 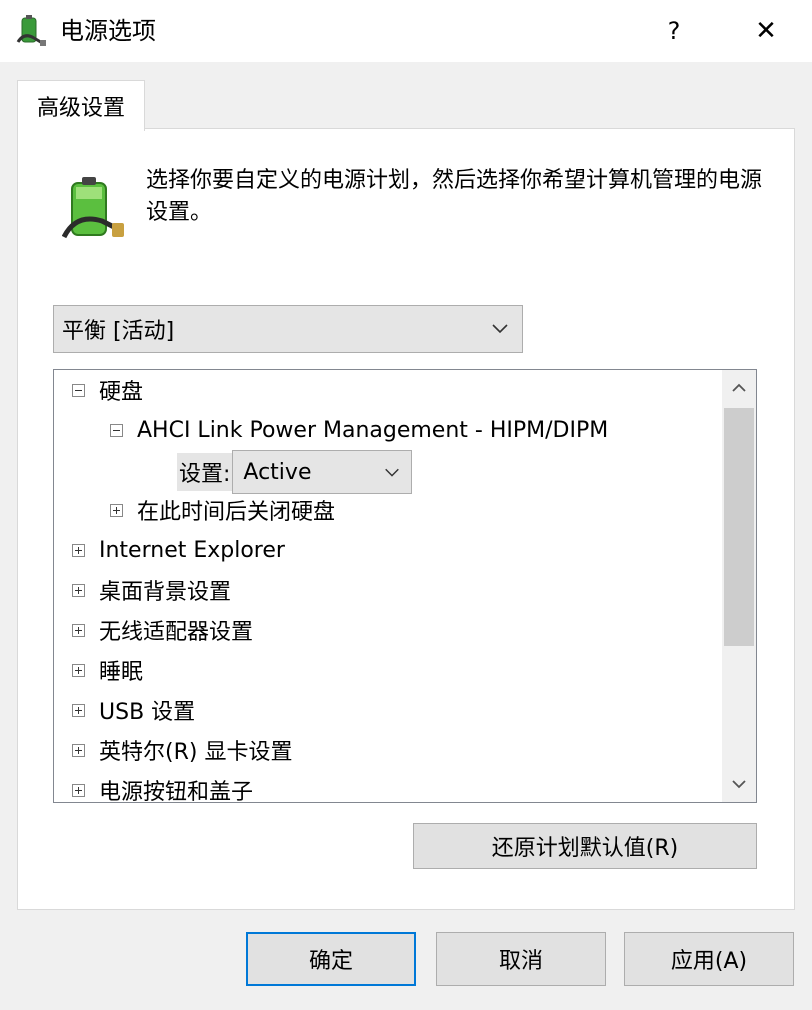 What do you see at coordinates (133, 710) in the screenshot?
I see `tree-item-usb-settings: USB 设置` at bounding box center [133, 710].